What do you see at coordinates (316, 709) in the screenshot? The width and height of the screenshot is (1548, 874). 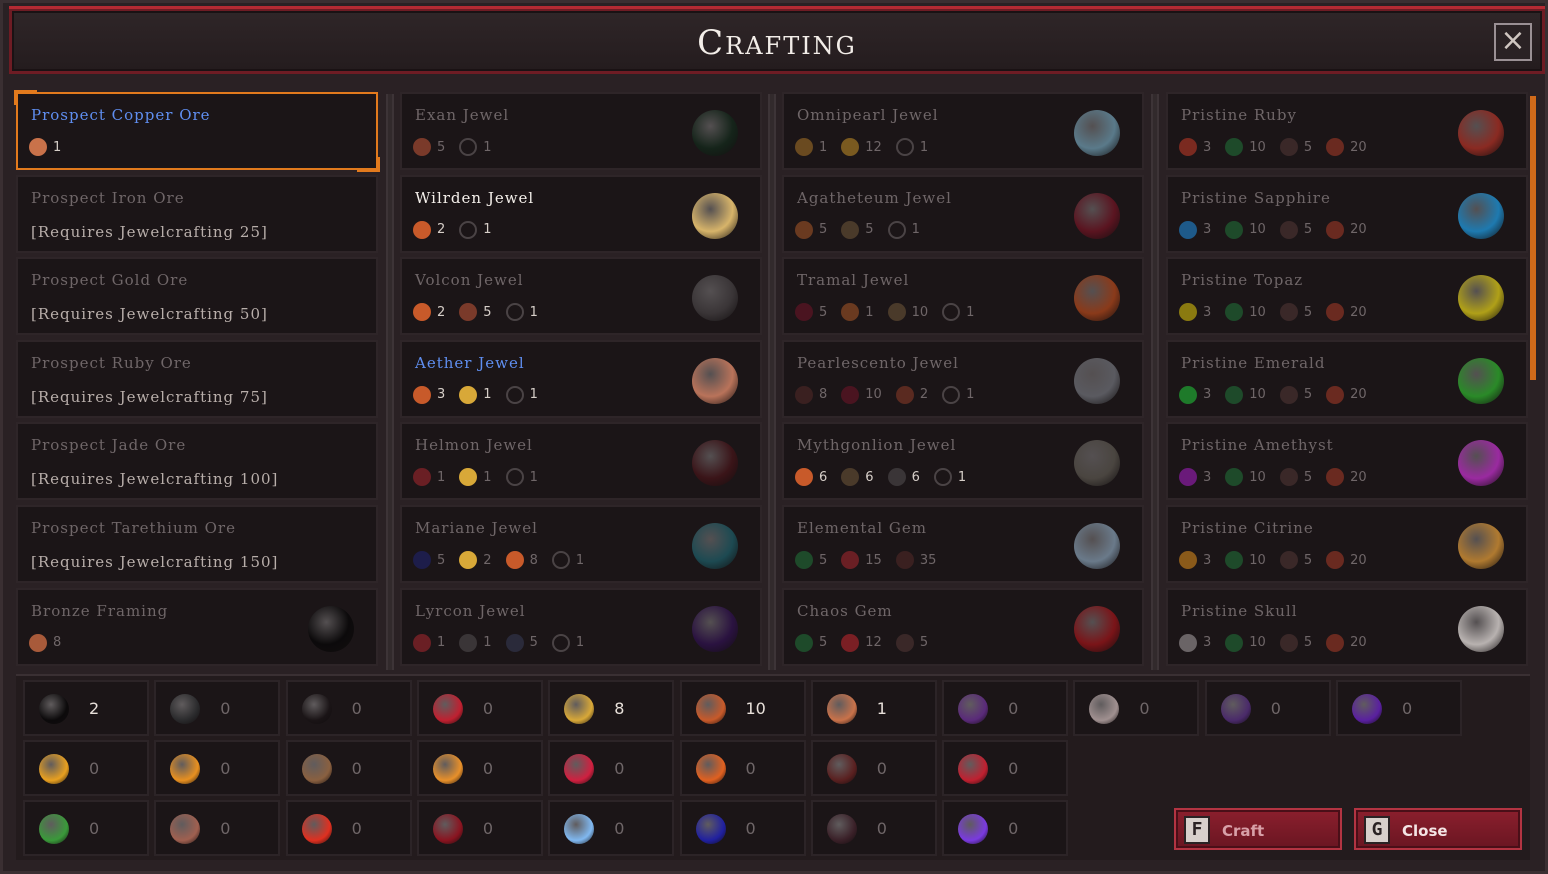 I see `square-frame-icon` at bounding box center [316, 709].